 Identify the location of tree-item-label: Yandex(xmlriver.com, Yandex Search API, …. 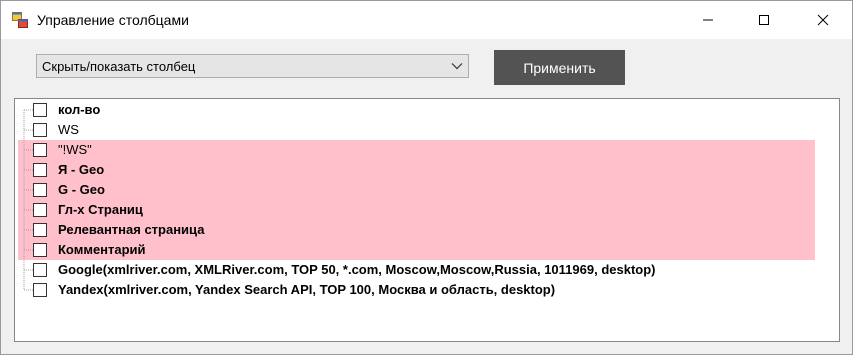
(307, 289).